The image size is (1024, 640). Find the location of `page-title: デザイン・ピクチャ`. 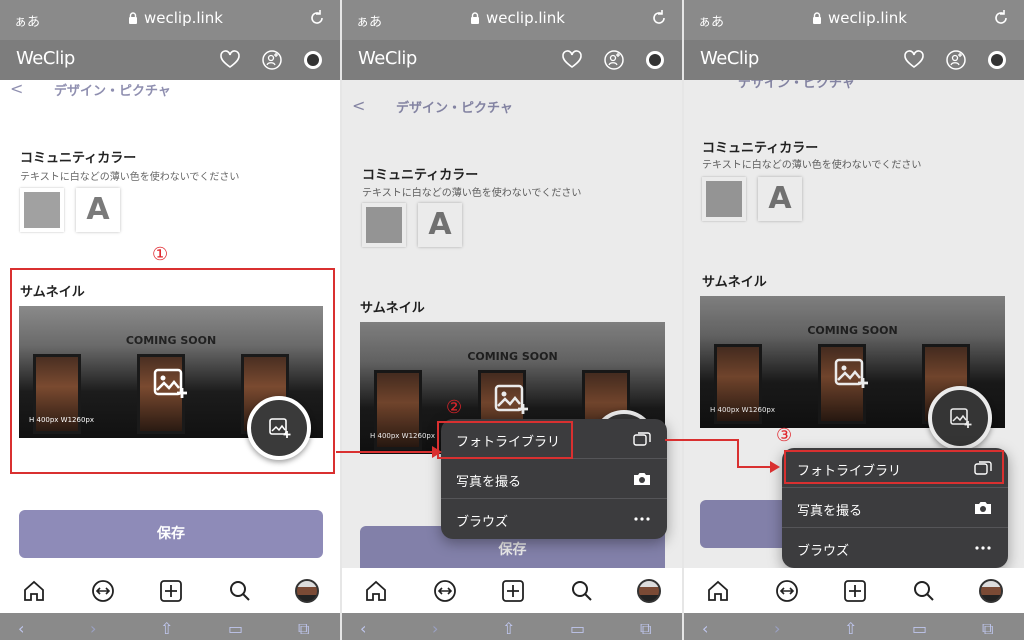

page-title: デザイン・ピクチャ is located at coordinates (112, 91).